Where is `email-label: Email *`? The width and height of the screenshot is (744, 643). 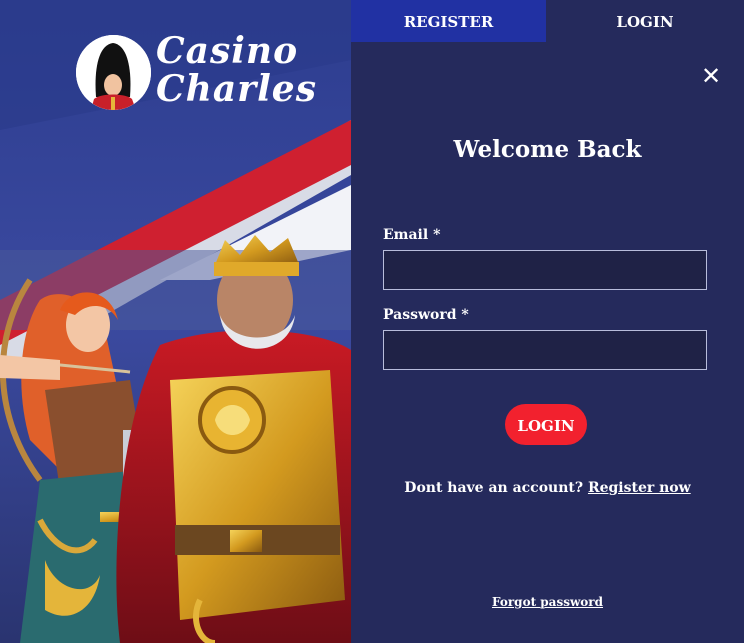 email-label: Email * is located at coordinates (412, 235).